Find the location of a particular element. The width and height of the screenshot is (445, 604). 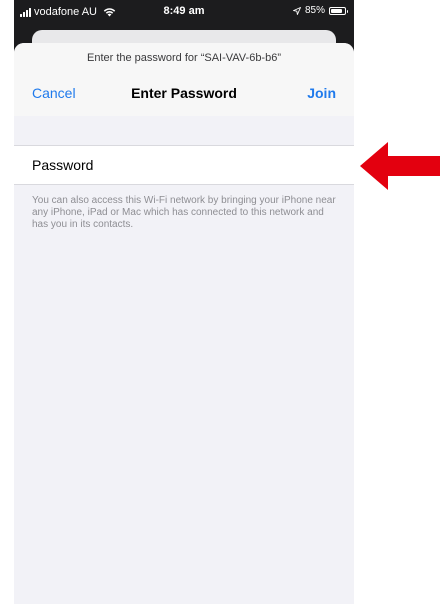

password-field is located at coordinates (233, 166).